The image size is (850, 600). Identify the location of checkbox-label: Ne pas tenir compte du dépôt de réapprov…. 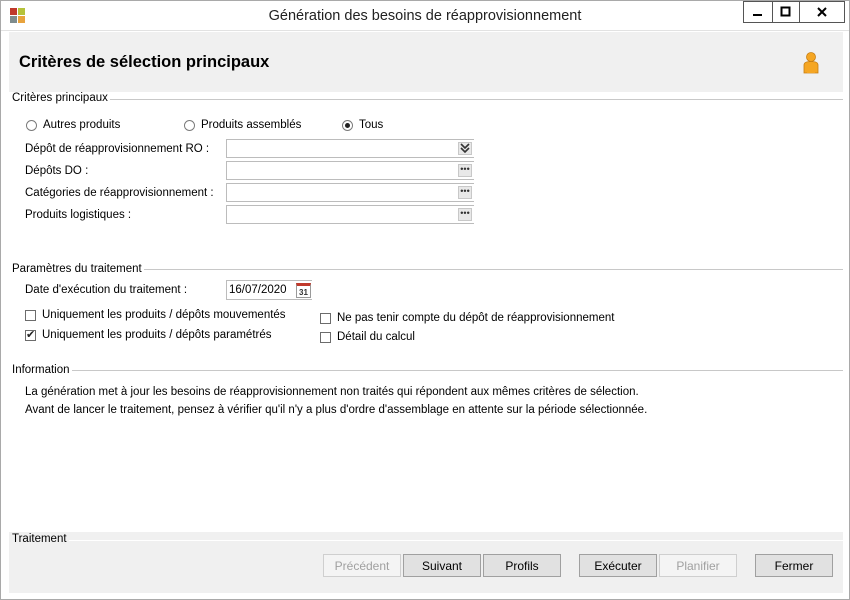
(476, 318).